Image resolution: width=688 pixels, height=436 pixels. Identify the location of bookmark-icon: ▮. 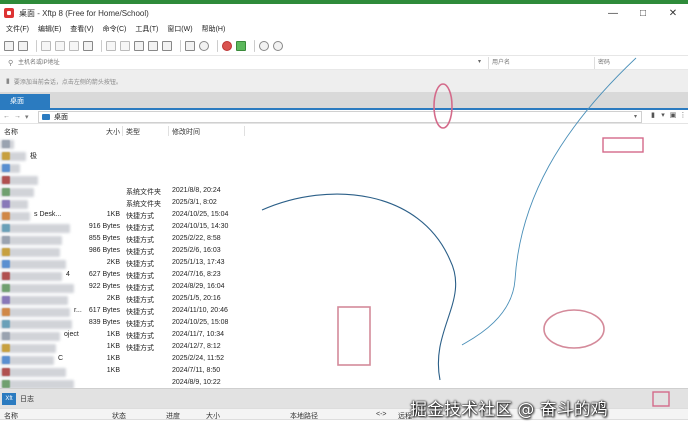
(8, 81).